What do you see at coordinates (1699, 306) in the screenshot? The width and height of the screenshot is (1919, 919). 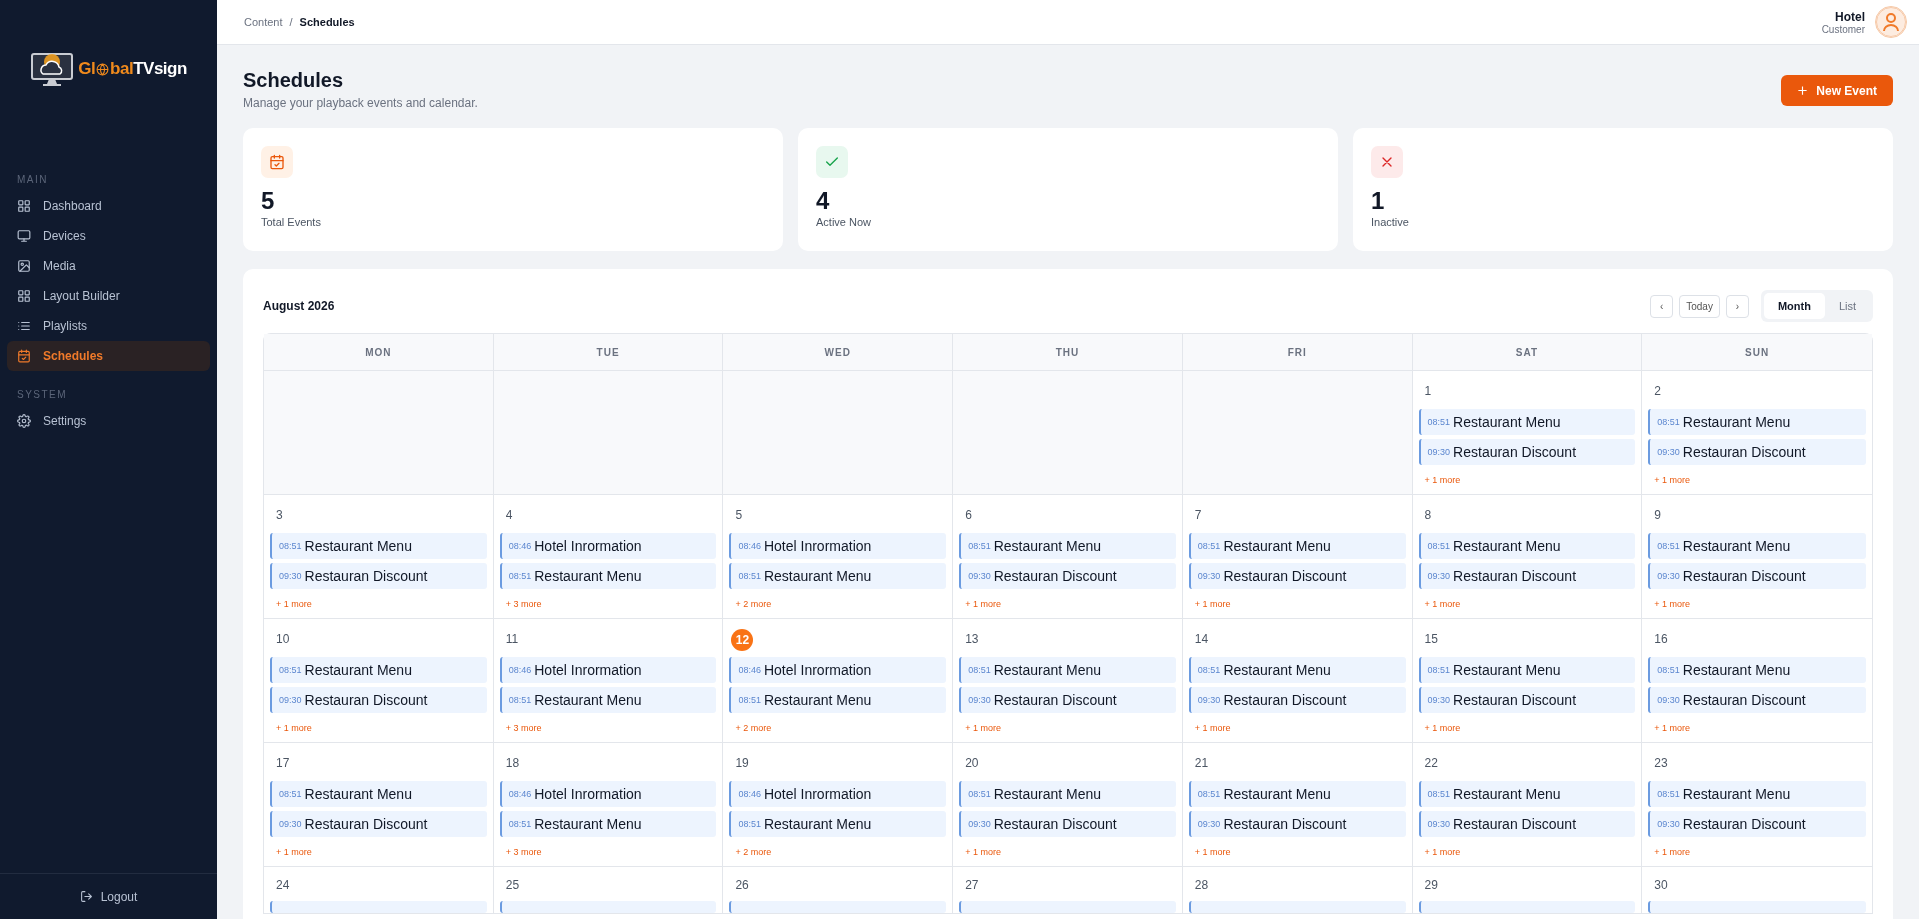 I see `today-button: Today` at bounding box center [1699, 306].